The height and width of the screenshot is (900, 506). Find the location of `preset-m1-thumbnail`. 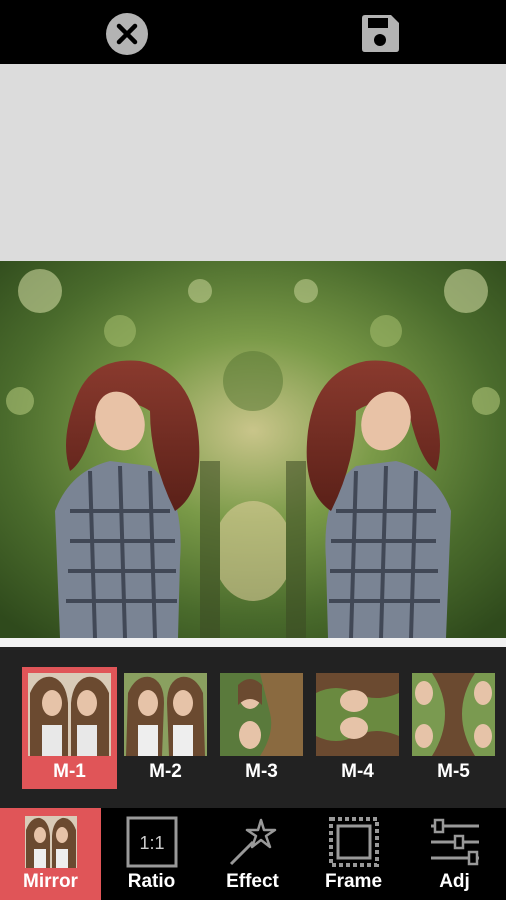

preset-m1-thumbnail is located at coordinates (69, 714).